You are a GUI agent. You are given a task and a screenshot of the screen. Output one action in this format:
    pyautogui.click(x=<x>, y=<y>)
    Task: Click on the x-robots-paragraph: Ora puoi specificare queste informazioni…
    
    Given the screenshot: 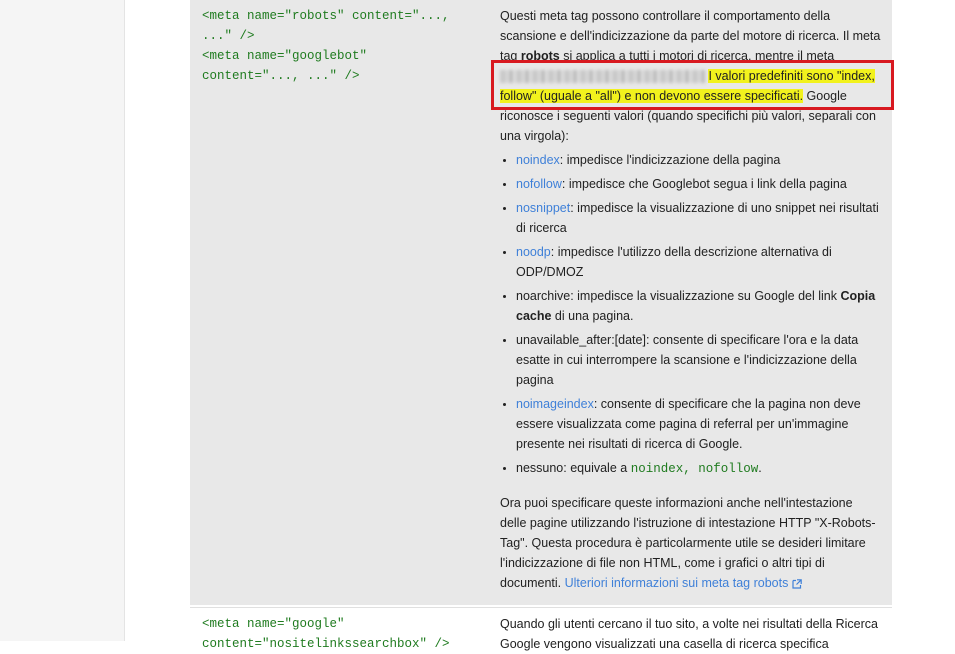 What is the action you would take?
    pyautogui.click(x=691, y=543)
    